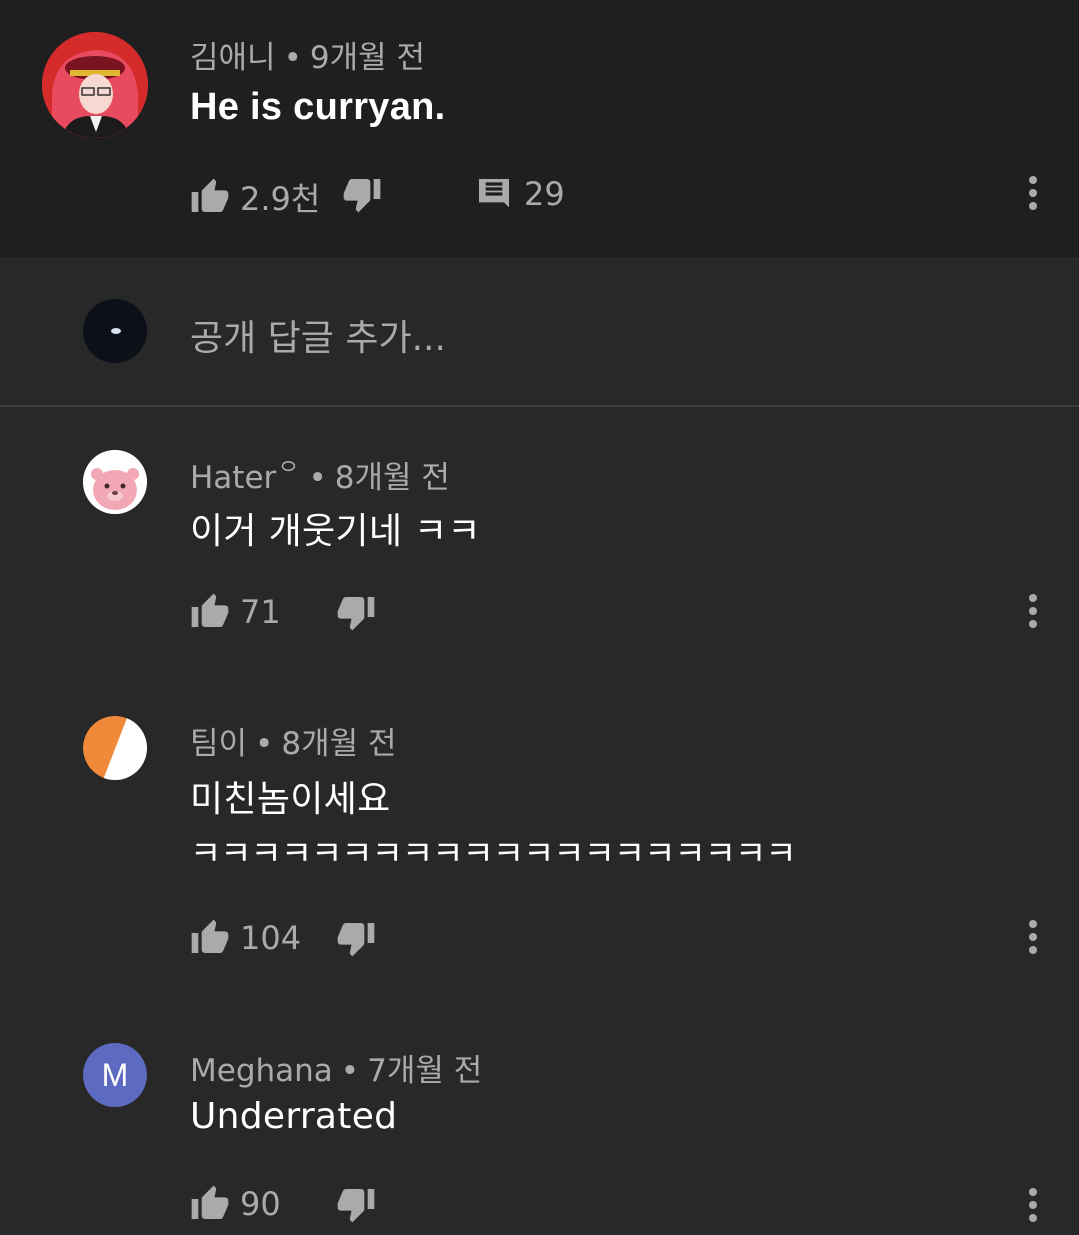 The width and height of the screenshot is (1079, 1235). What do you see at coordinates (235, 612) in the screenshot?
I see `like-button: 71` at bounding box center [235, 612].